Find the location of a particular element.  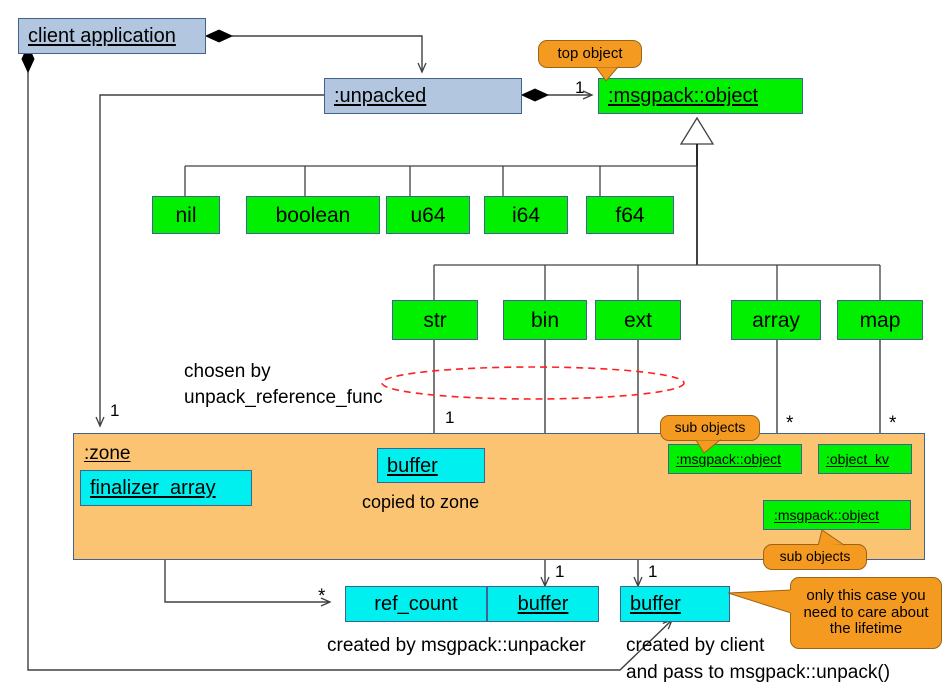

node-finalizer-array: finalizer_array is located at coordinates (166, 488).